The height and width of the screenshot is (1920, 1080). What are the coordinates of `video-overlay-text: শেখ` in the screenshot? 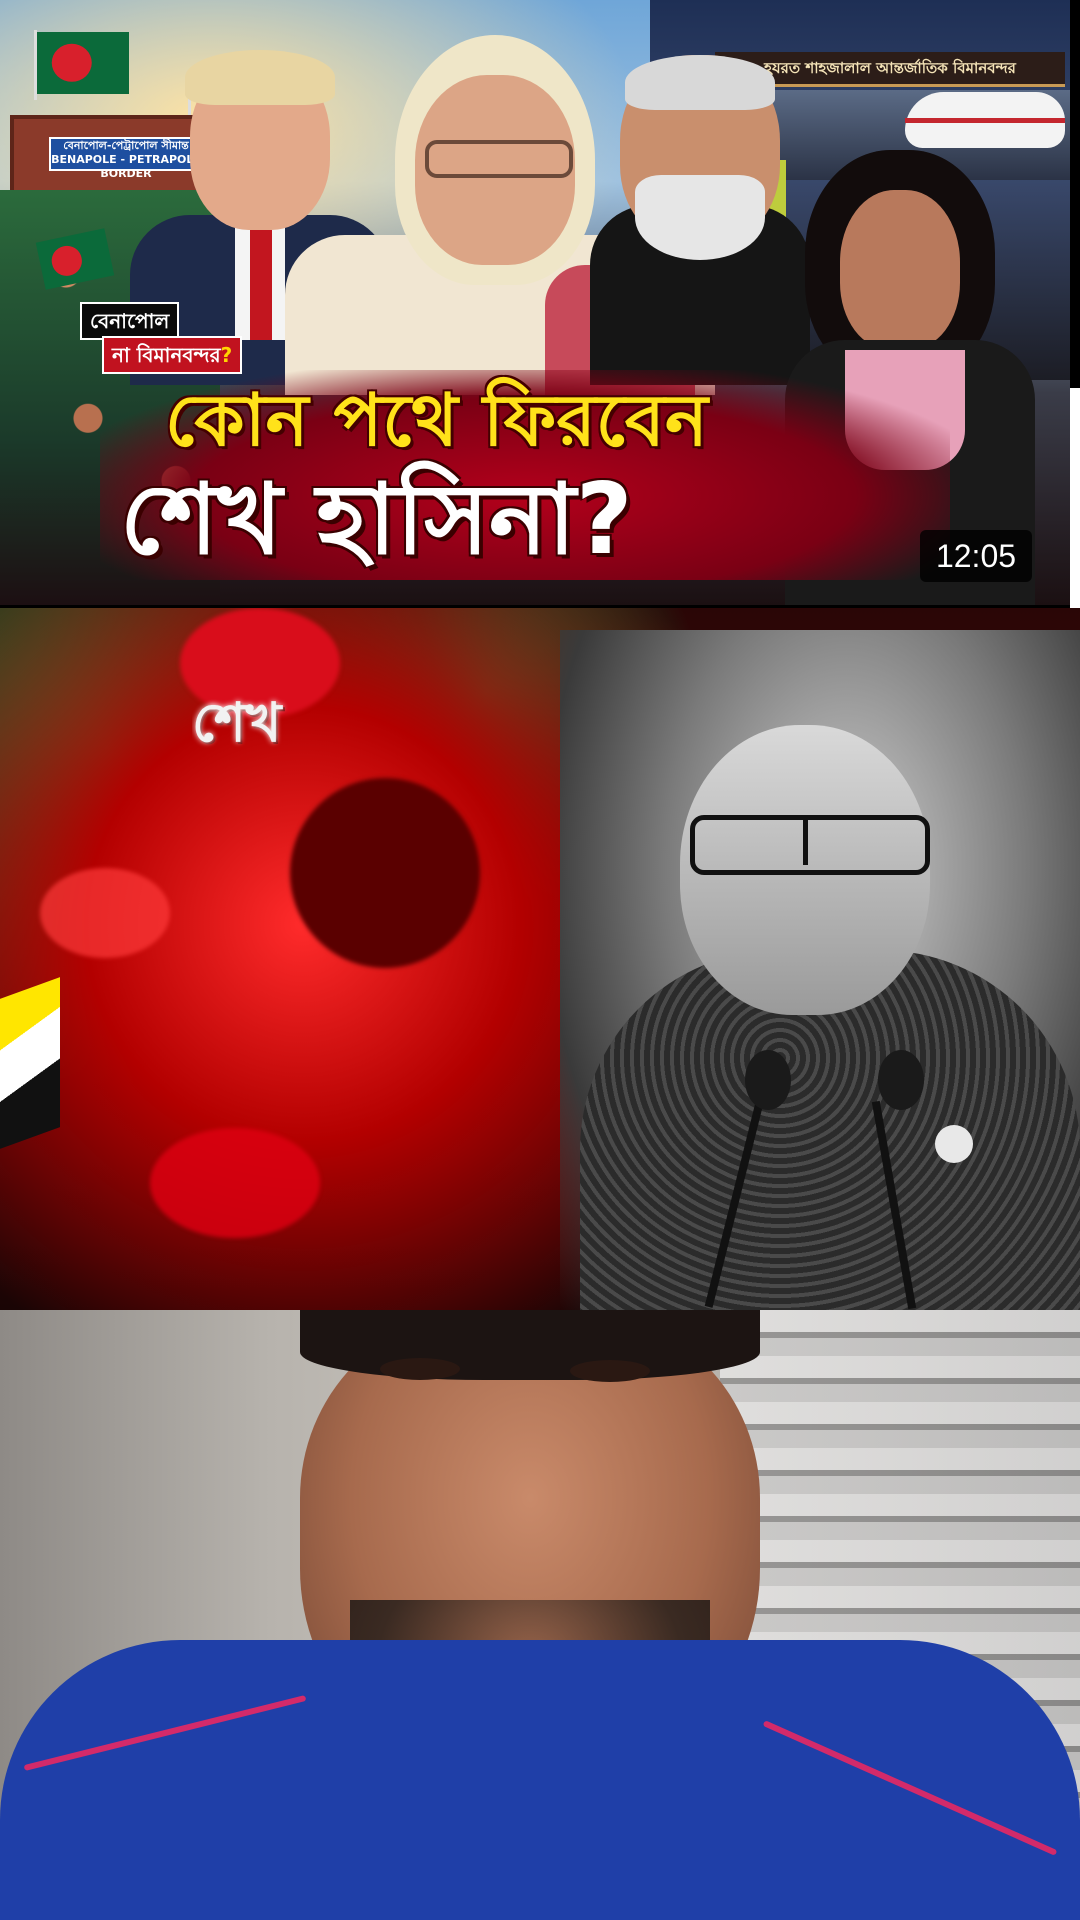 It's located at (237, 722).